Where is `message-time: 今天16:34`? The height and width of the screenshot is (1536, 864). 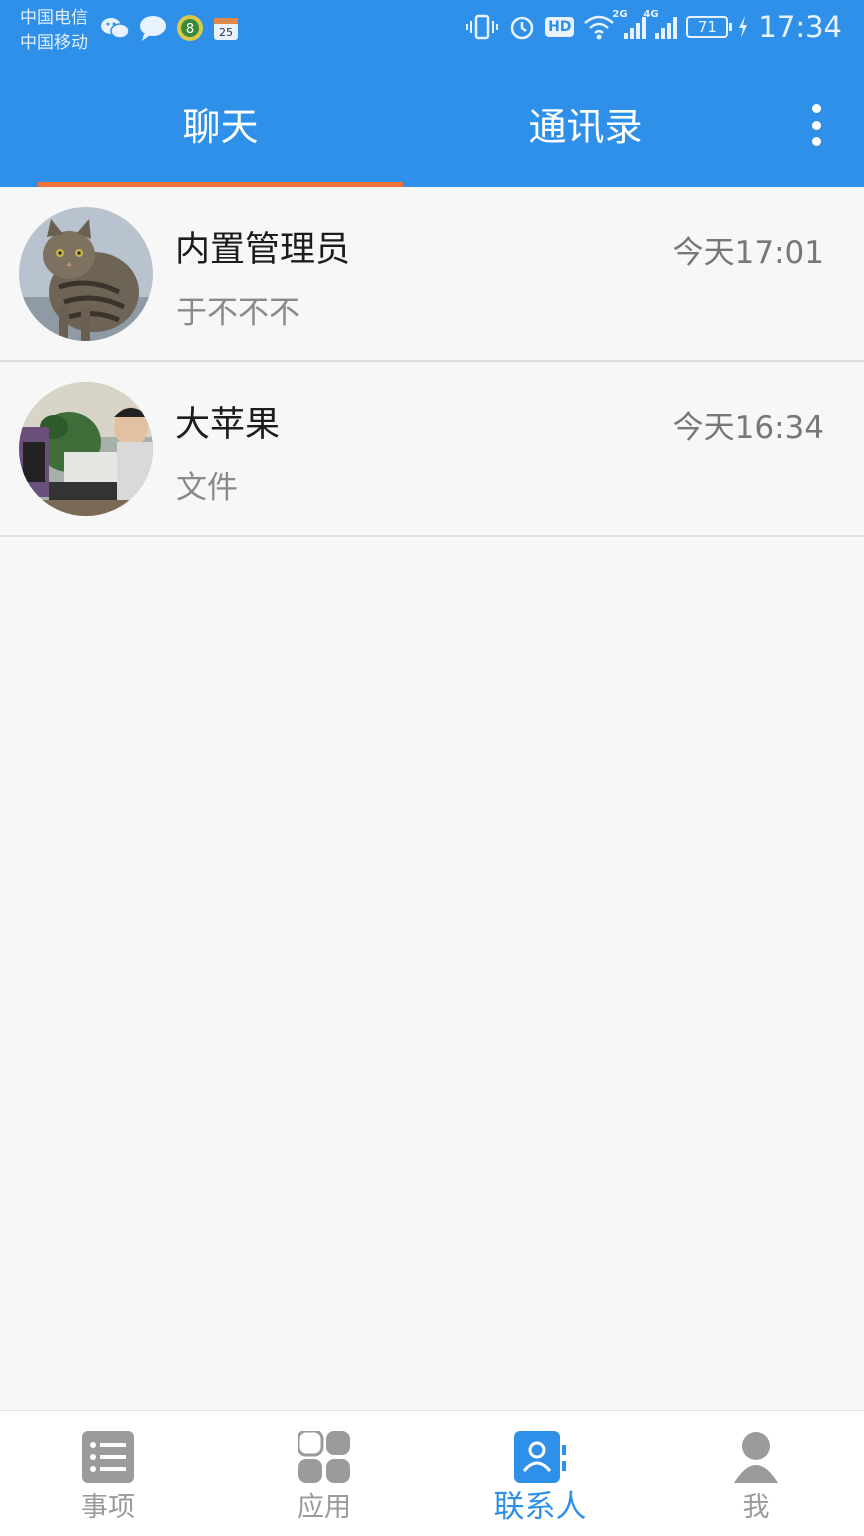 message-time: 今天16:34 is located at coordinates (748, 428).